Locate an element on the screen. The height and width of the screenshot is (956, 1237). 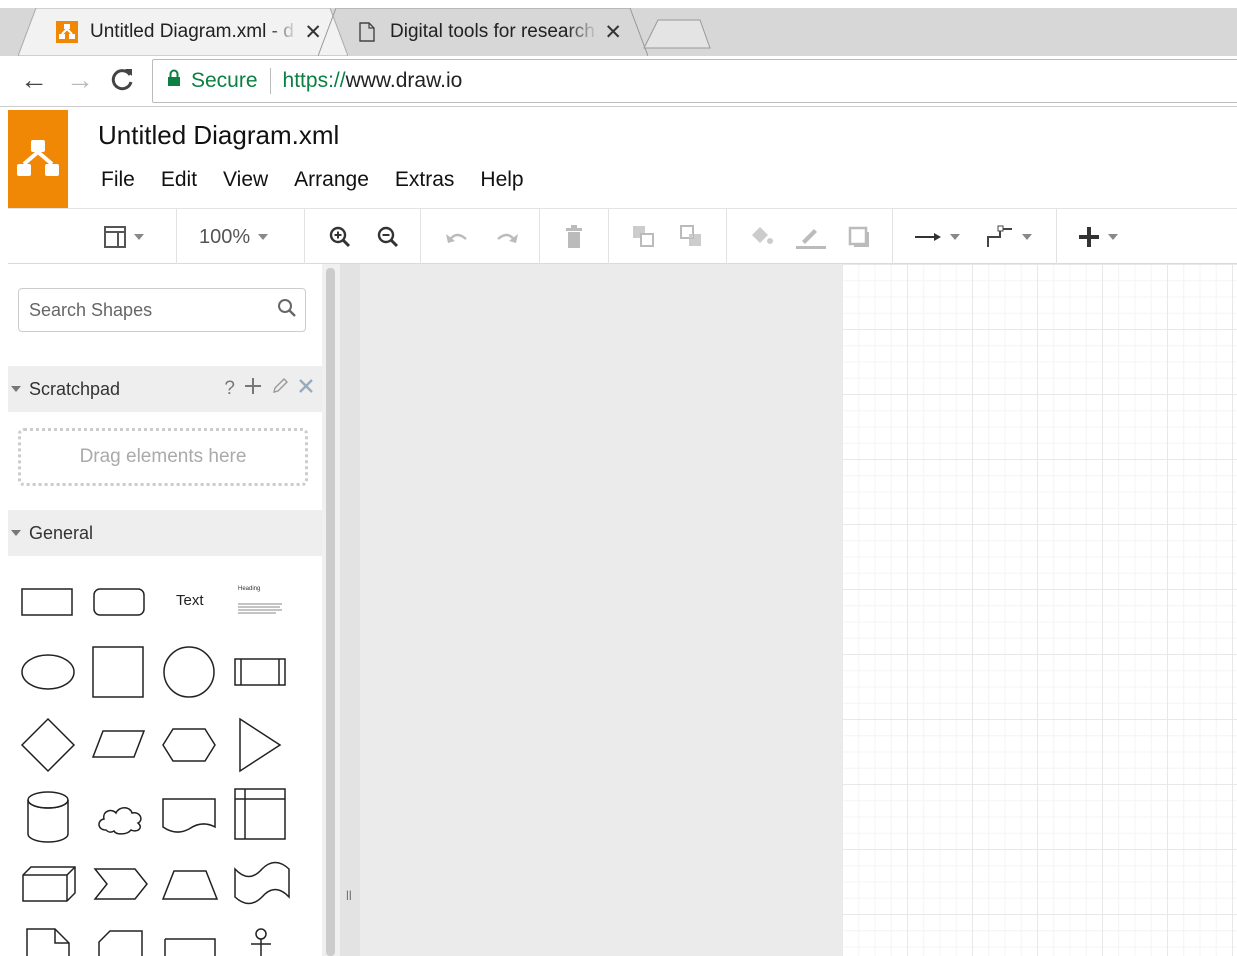
undo-icon is located at coordinates (457, 237).